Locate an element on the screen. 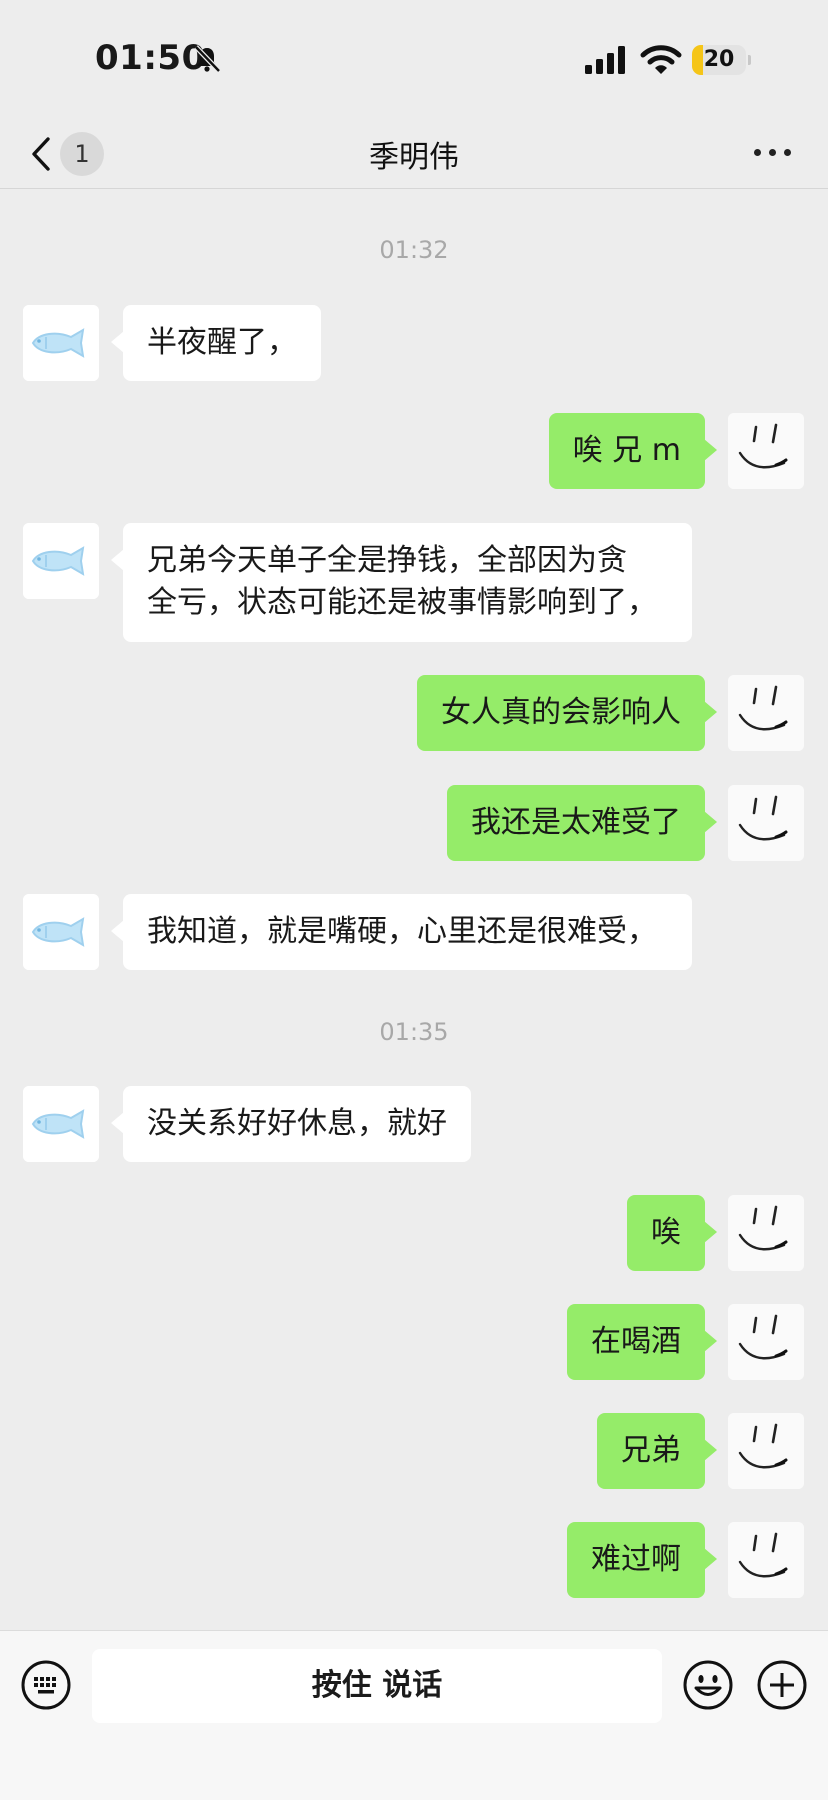 The width and height of the screenshot is (828, 1800). message-bubble-outgoing: 唉 is located at coordinates (672, 1233).